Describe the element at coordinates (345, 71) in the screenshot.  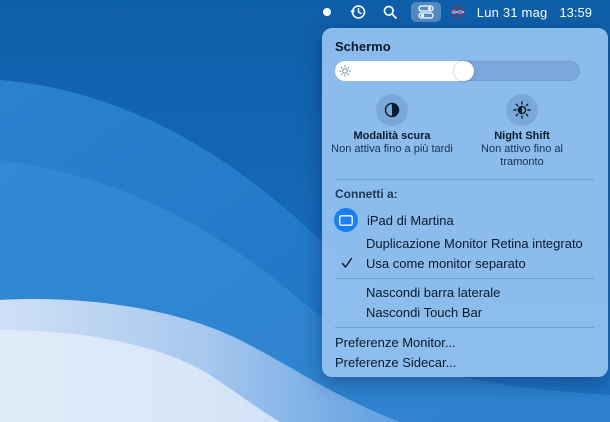
I see `brightness-sun-icon` at that location.